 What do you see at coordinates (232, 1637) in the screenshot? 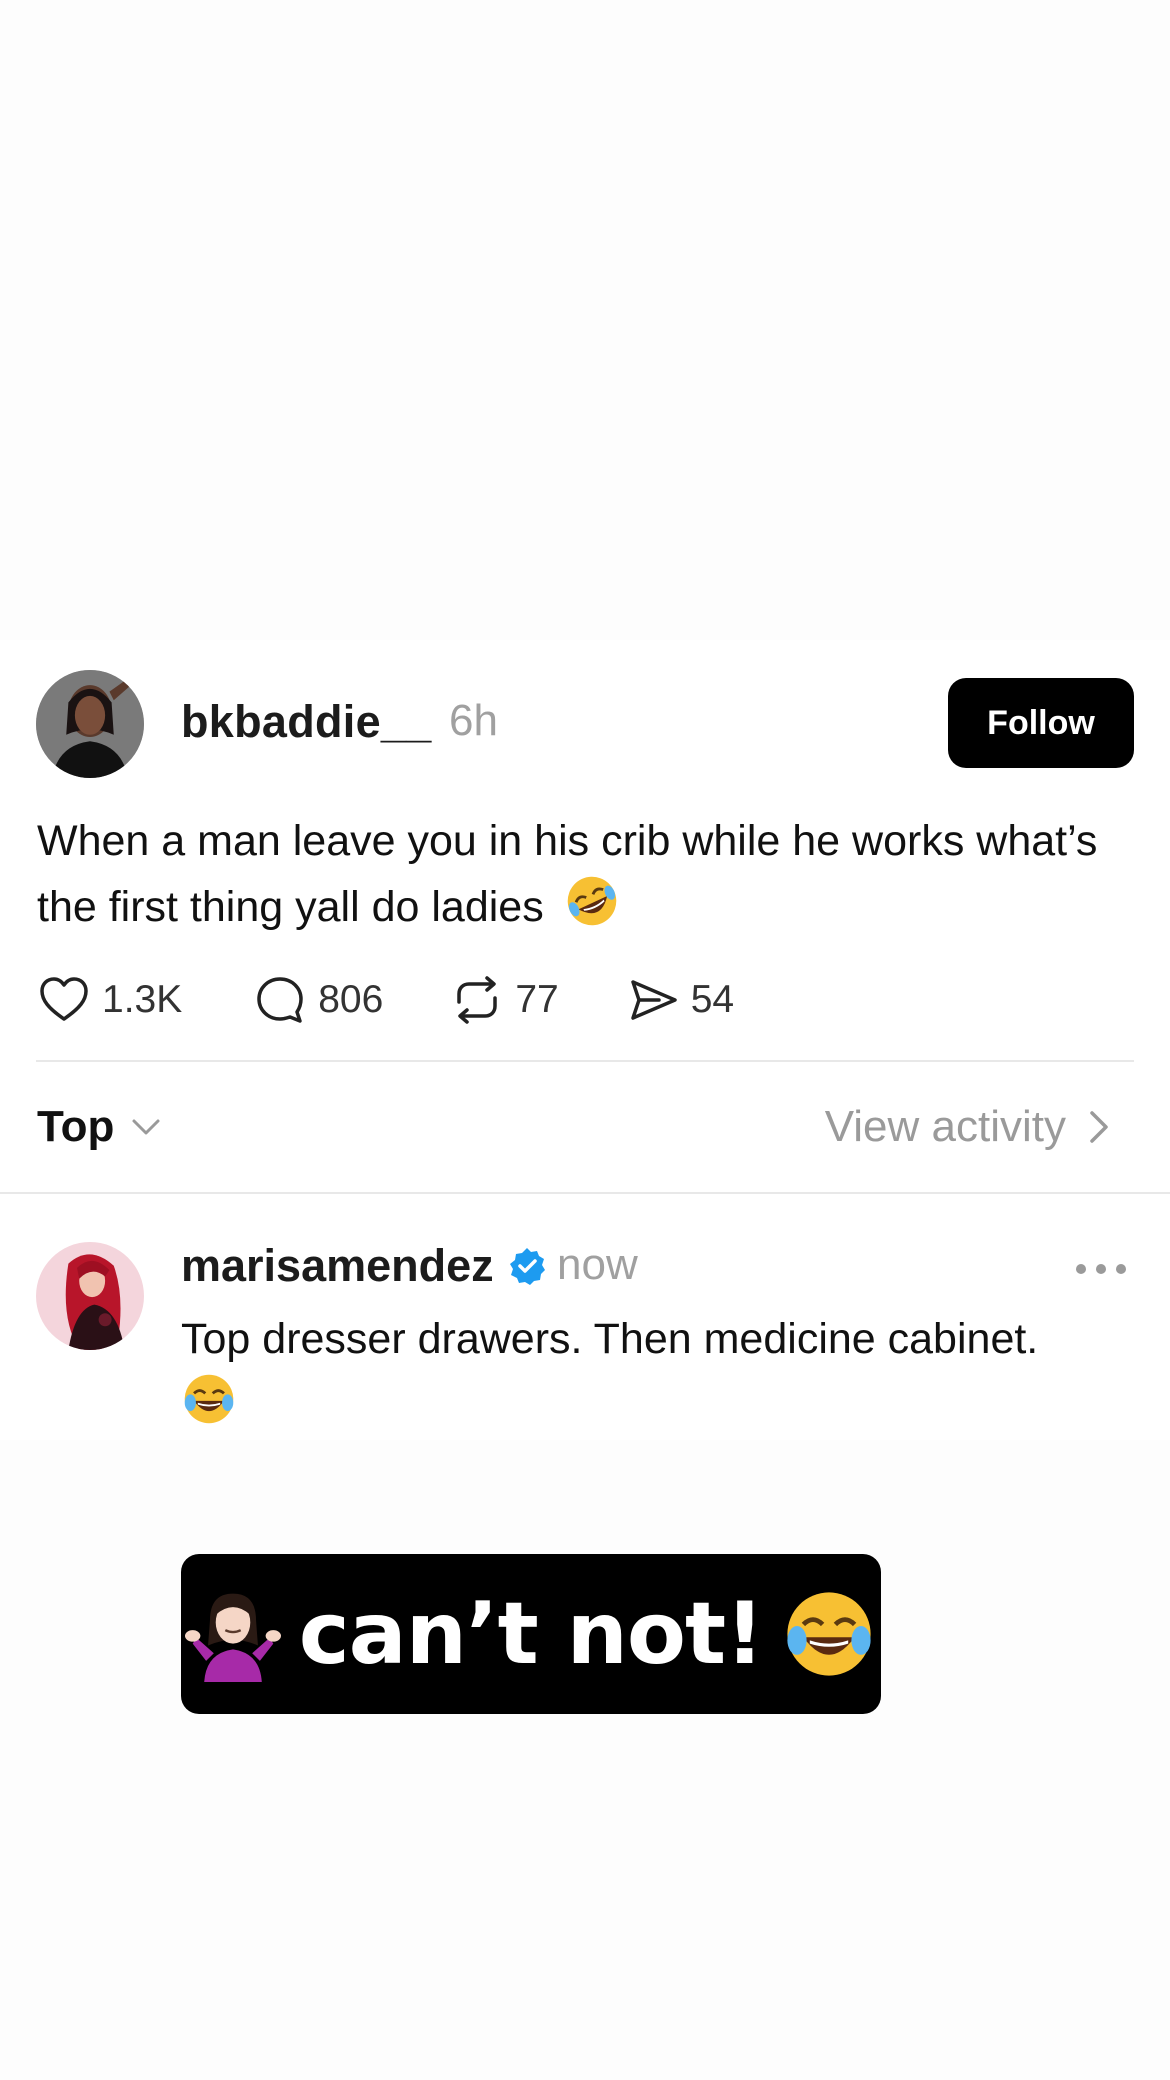
I see `person-shrugging-emoji-icon` at bounding box center [232, 1637].